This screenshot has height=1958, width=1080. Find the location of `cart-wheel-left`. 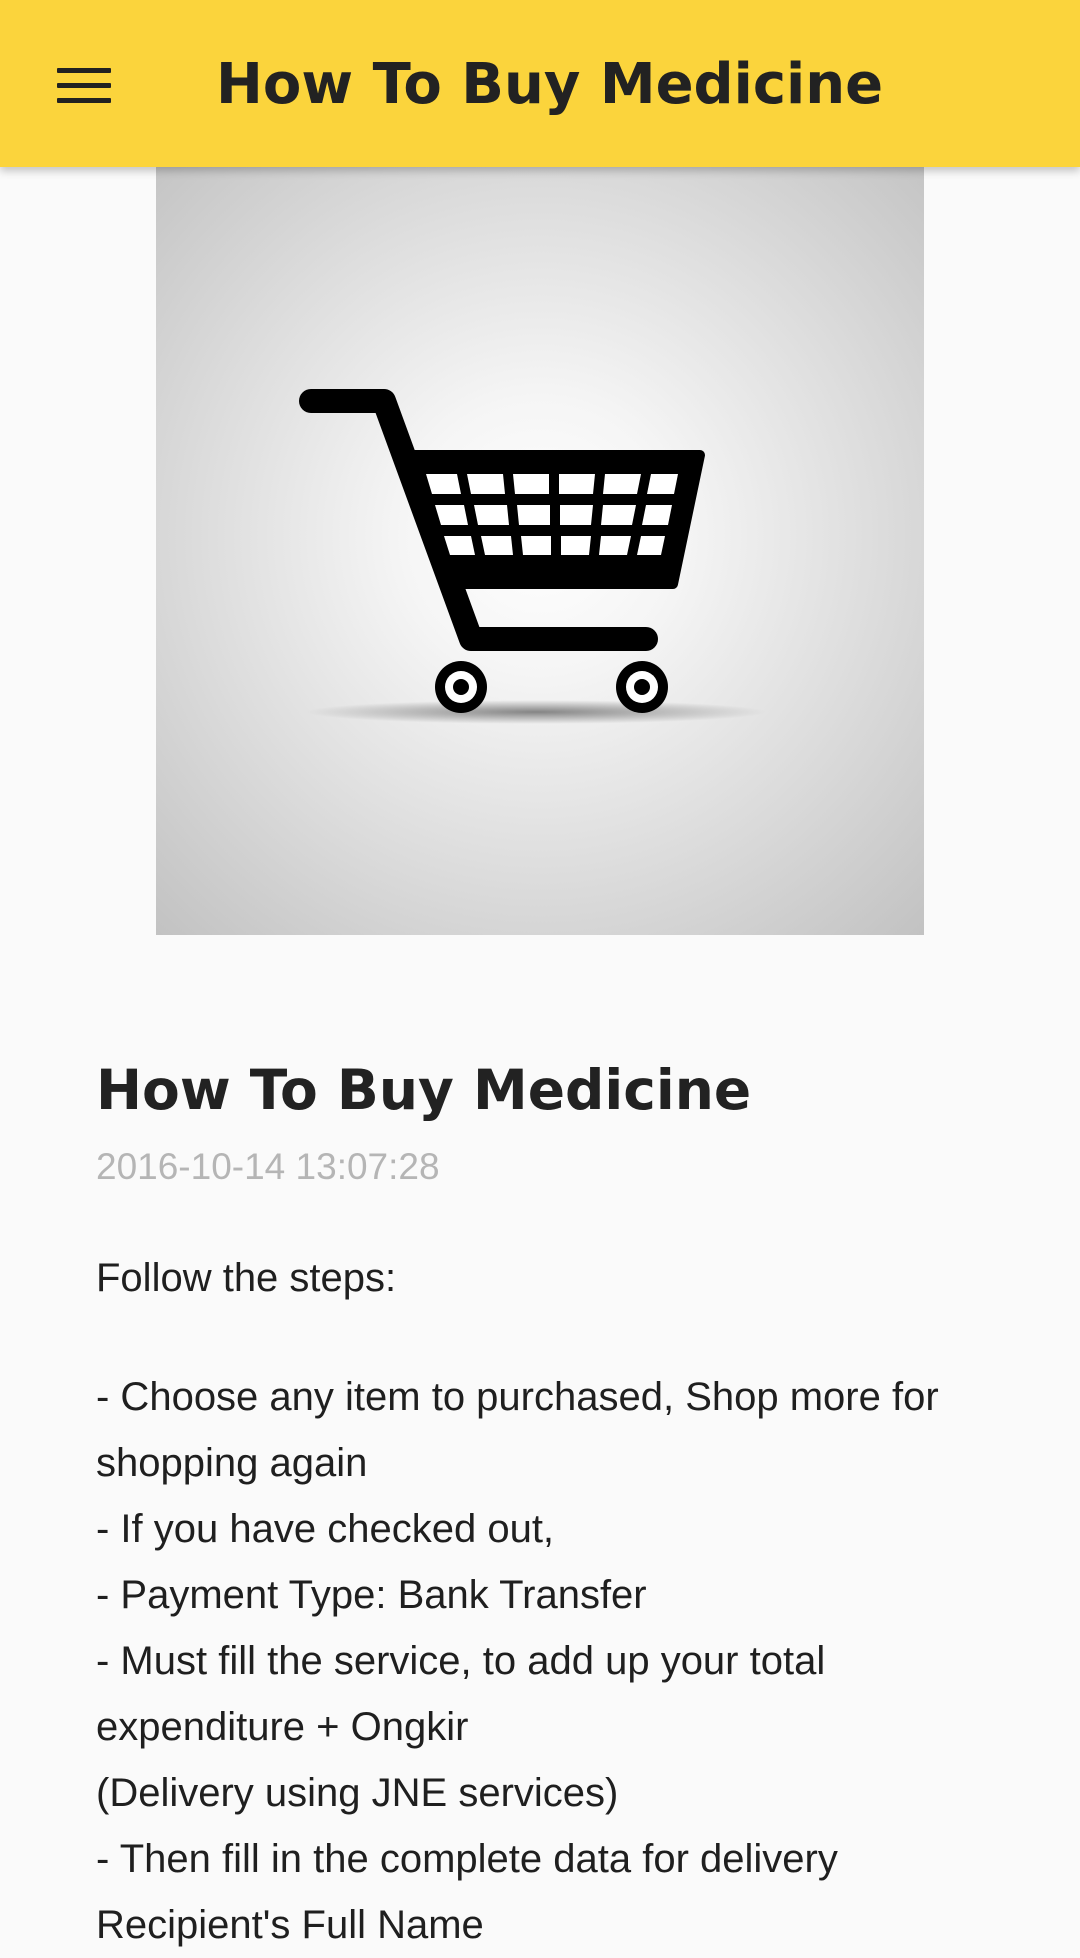

cart-wheel-left is located at coordinates (461, 687).